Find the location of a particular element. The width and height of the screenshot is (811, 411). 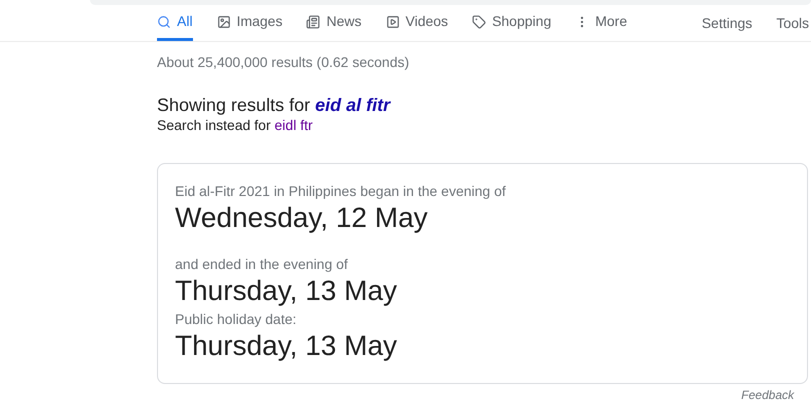

newspaper-icon is located at coordinates (313, 21).